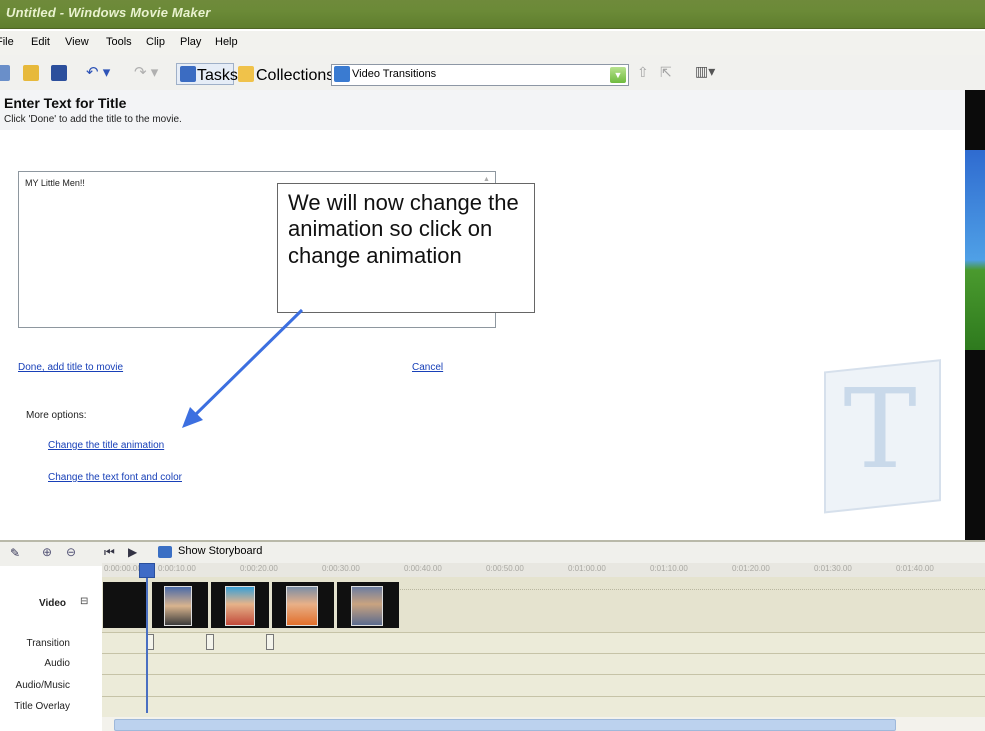 This screenshot has width=985, height=731. Describe the element at coordinates (705, 71) in the screenshot. I see `views-icon: ▥▾` at that location.